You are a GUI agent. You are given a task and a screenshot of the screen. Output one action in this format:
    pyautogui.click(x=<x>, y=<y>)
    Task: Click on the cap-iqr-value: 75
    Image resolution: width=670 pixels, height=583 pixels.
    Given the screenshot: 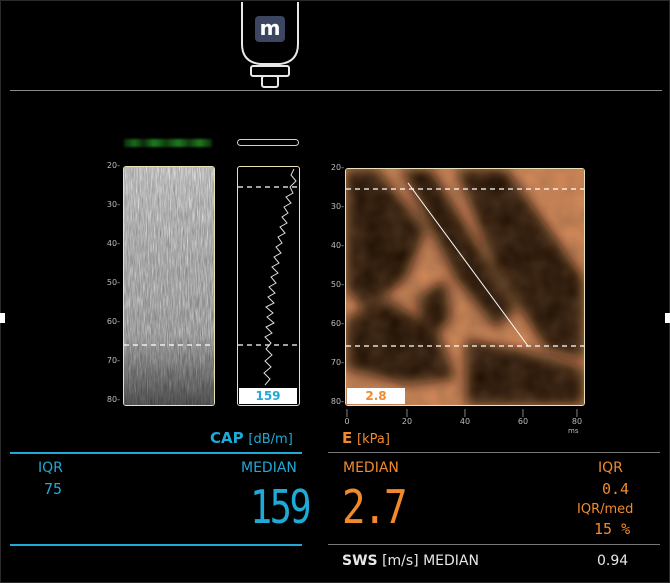 What is the action you would take?
    pyautogui.click(x=53, y=489)
    